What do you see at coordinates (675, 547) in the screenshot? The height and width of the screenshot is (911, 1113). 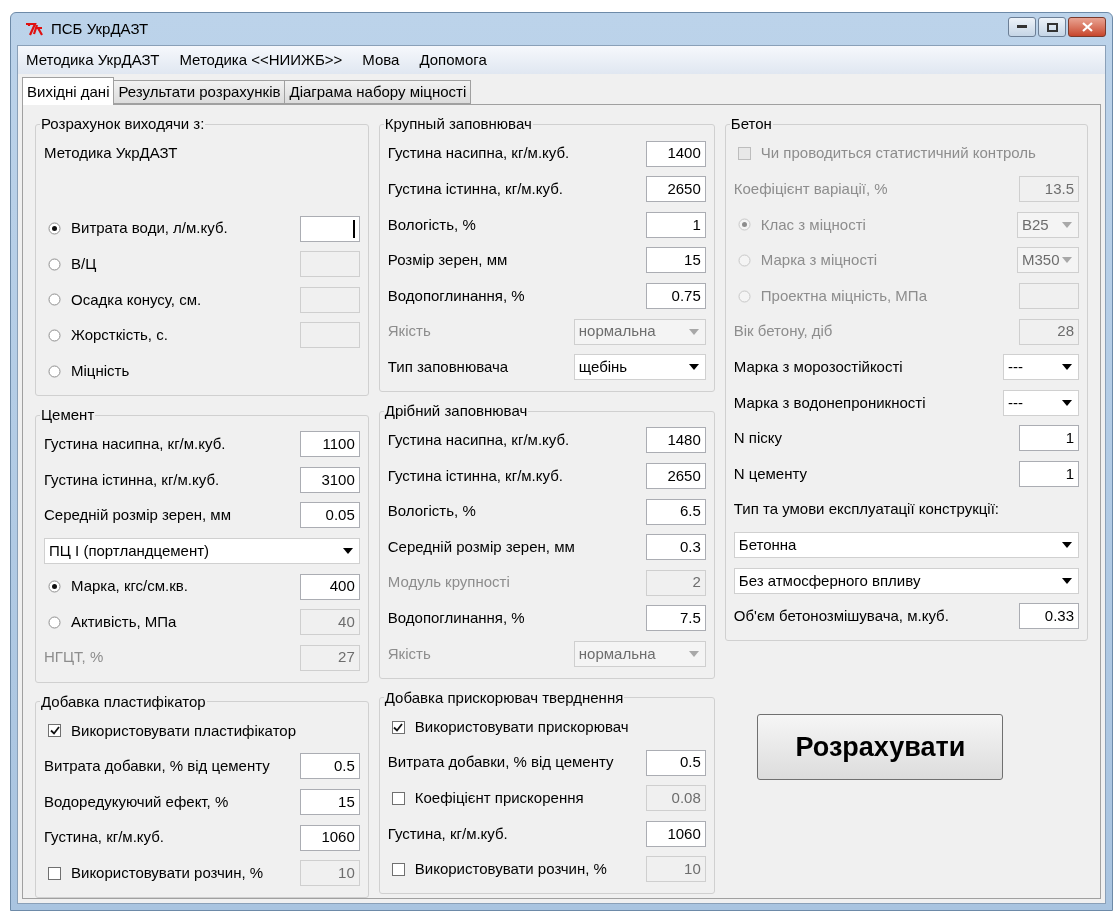 I see `input-field: 0.3` at bounding box center [675, 547].